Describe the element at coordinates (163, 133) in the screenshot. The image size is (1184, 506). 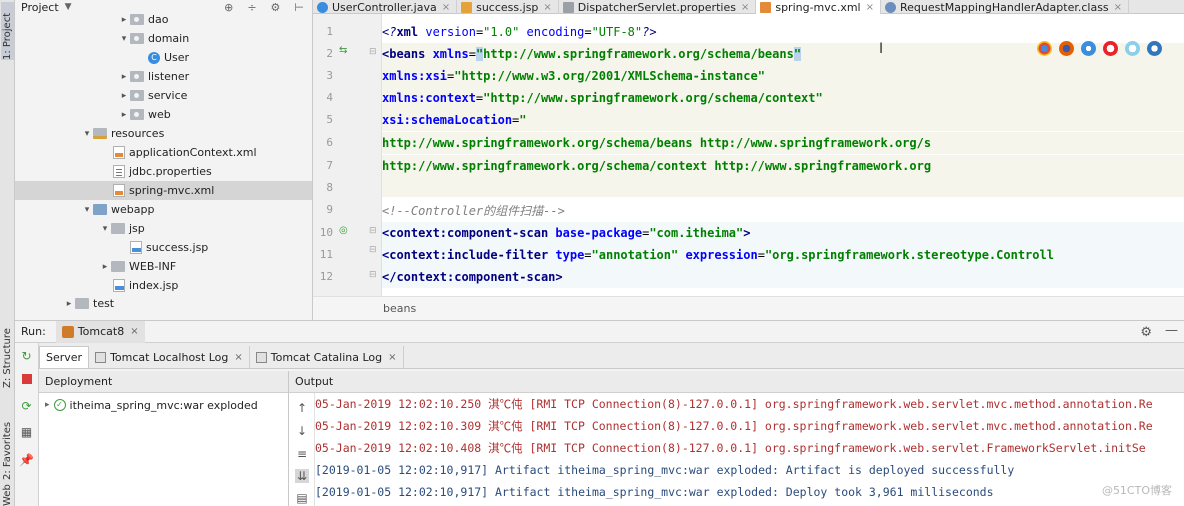
I see `tree-item-resources: ▾ resources` at that location.